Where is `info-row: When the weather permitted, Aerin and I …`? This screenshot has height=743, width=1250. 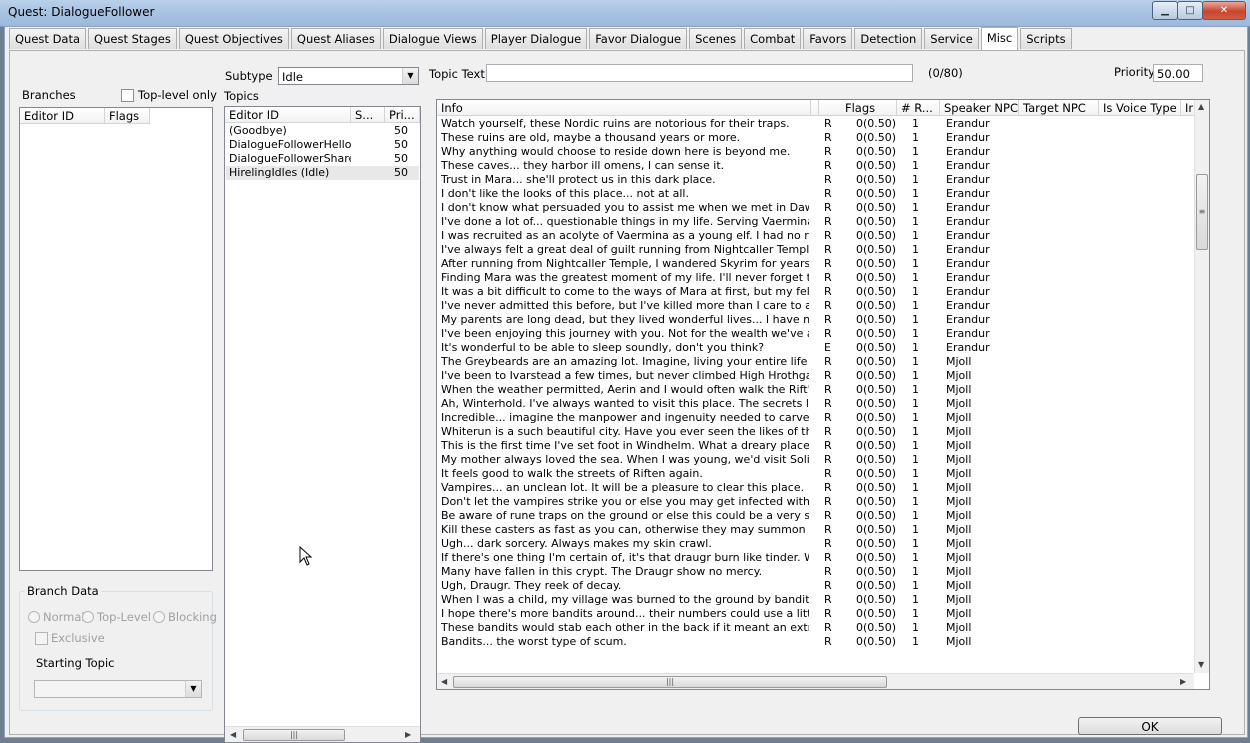
info-row: When the weather permitted, Aerin and I … is located at coordinates (815, 390).